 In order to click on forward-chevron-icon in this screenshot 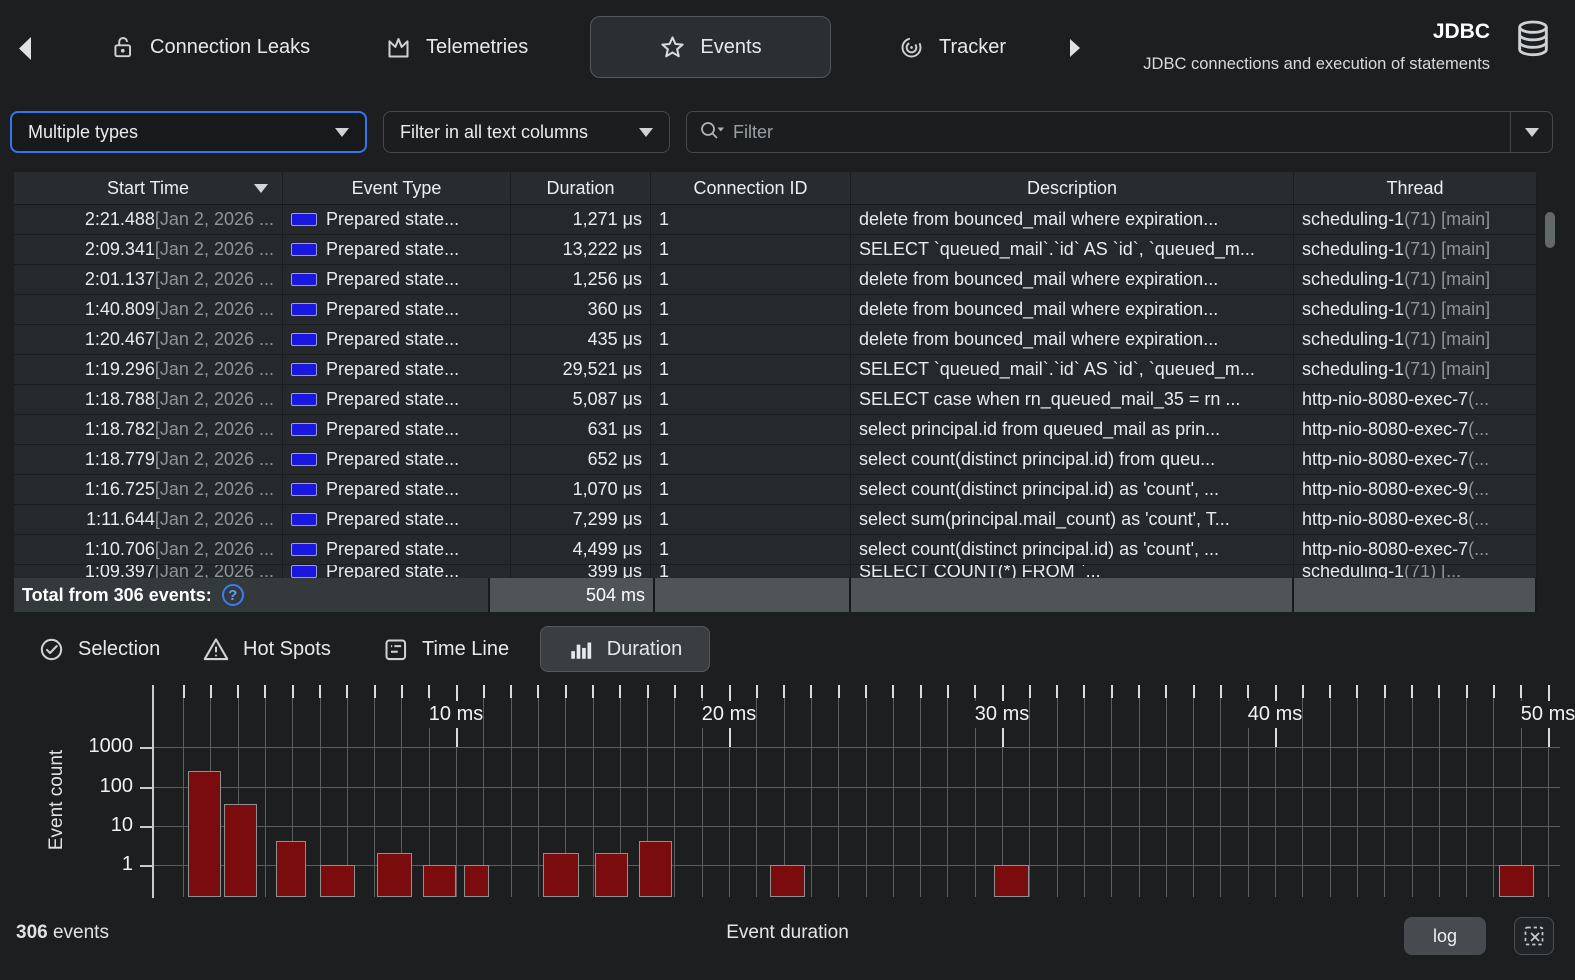, I will do `click(1075, 48)`.